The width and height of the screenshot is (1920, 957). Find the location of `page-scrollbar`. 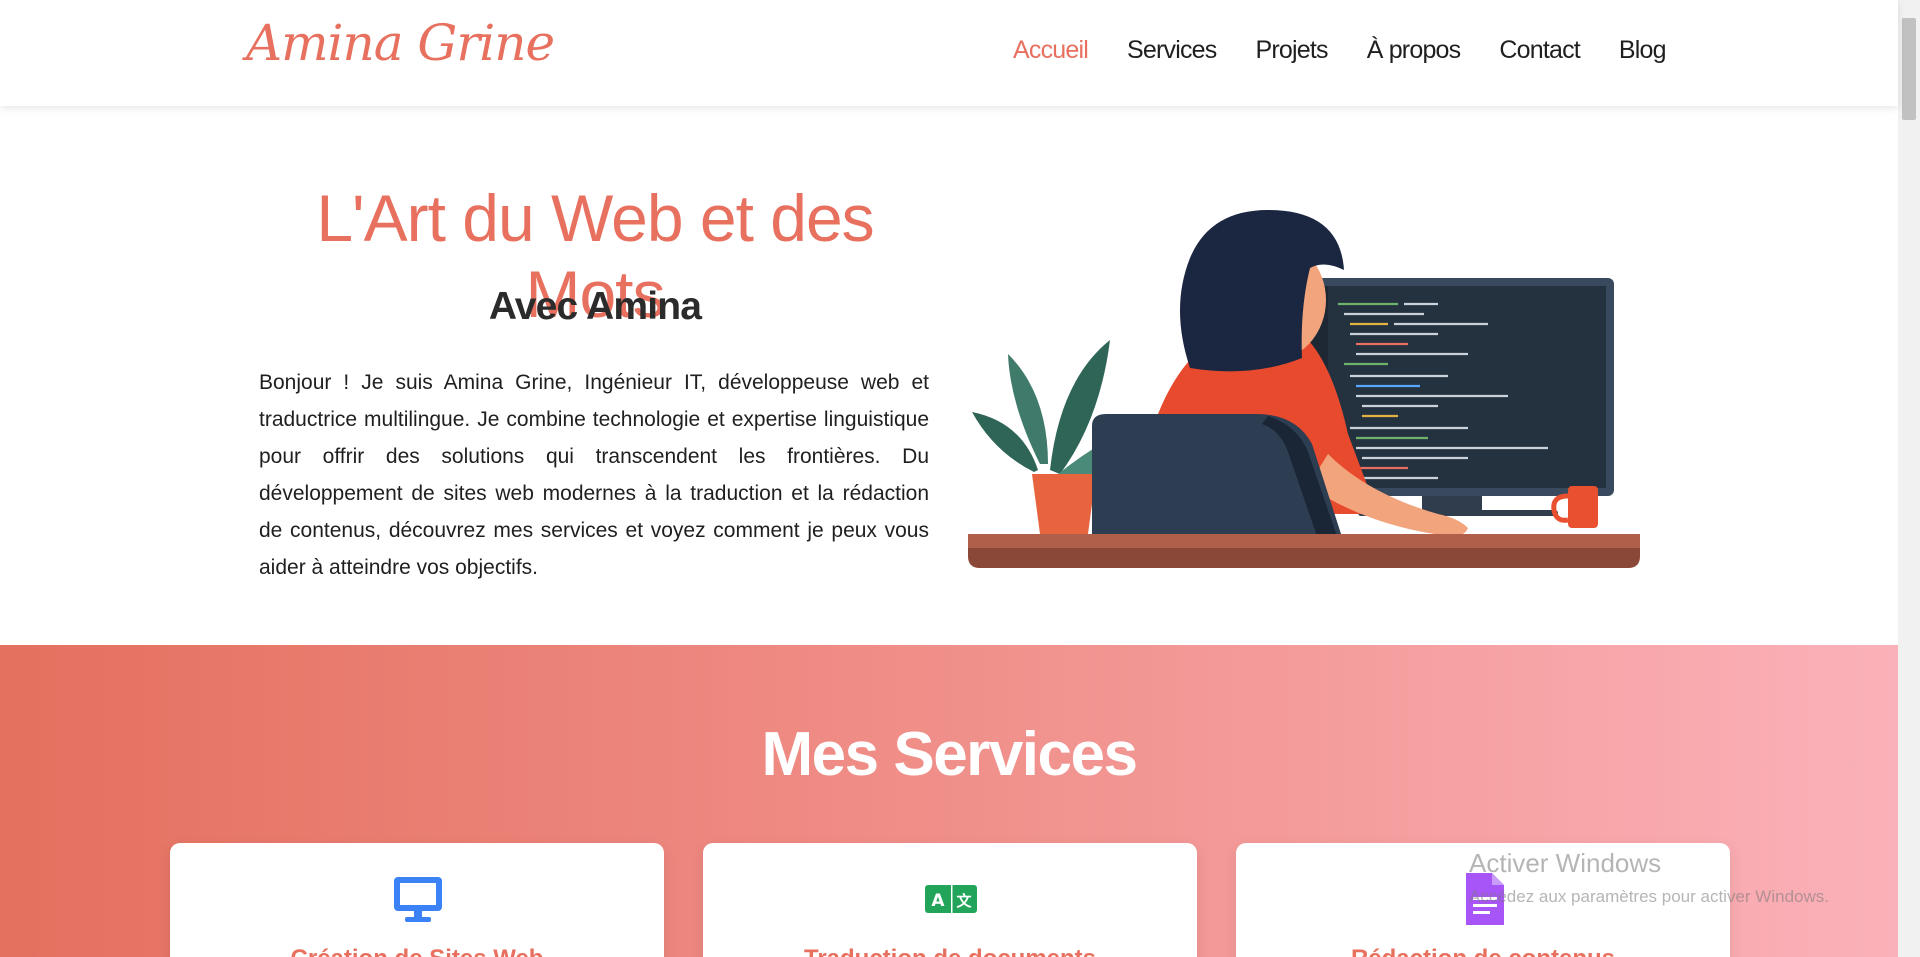

page-scrollbar is located at coordinates (1909, 478).